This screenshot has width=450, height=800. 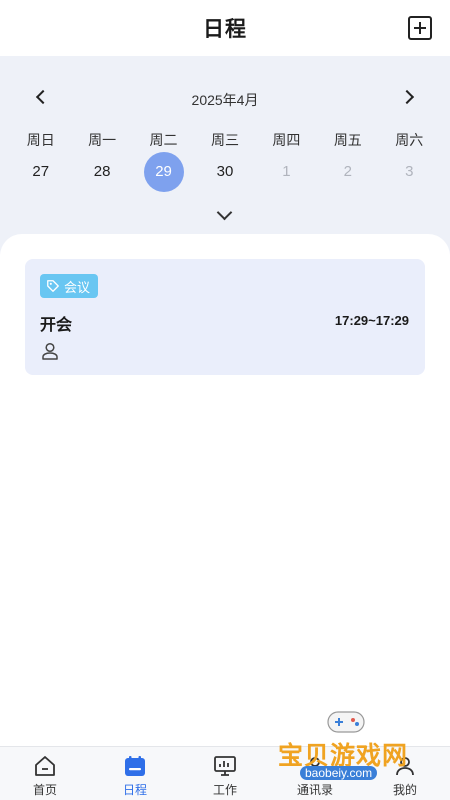 I want to click on month-navigator: 2025年4月, so click(x=225, y=98).